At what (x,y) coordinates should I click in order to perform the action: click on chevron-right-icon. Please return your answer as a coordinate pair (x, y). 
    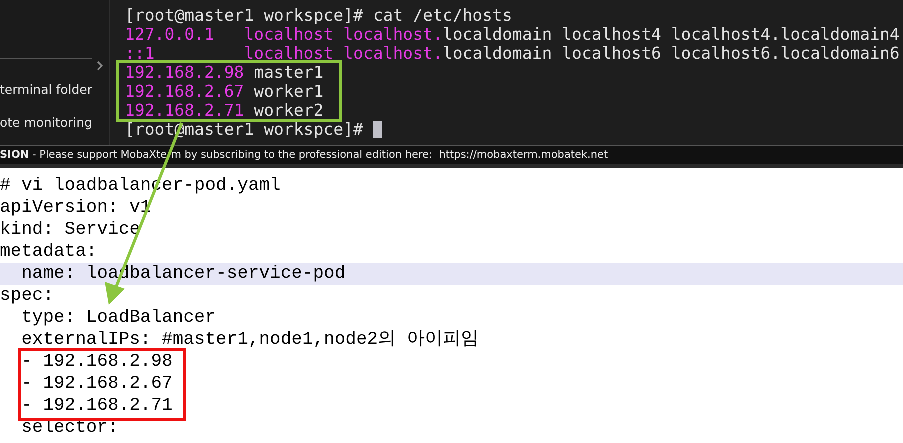
    Looking at the image, I should click on (100, 66).